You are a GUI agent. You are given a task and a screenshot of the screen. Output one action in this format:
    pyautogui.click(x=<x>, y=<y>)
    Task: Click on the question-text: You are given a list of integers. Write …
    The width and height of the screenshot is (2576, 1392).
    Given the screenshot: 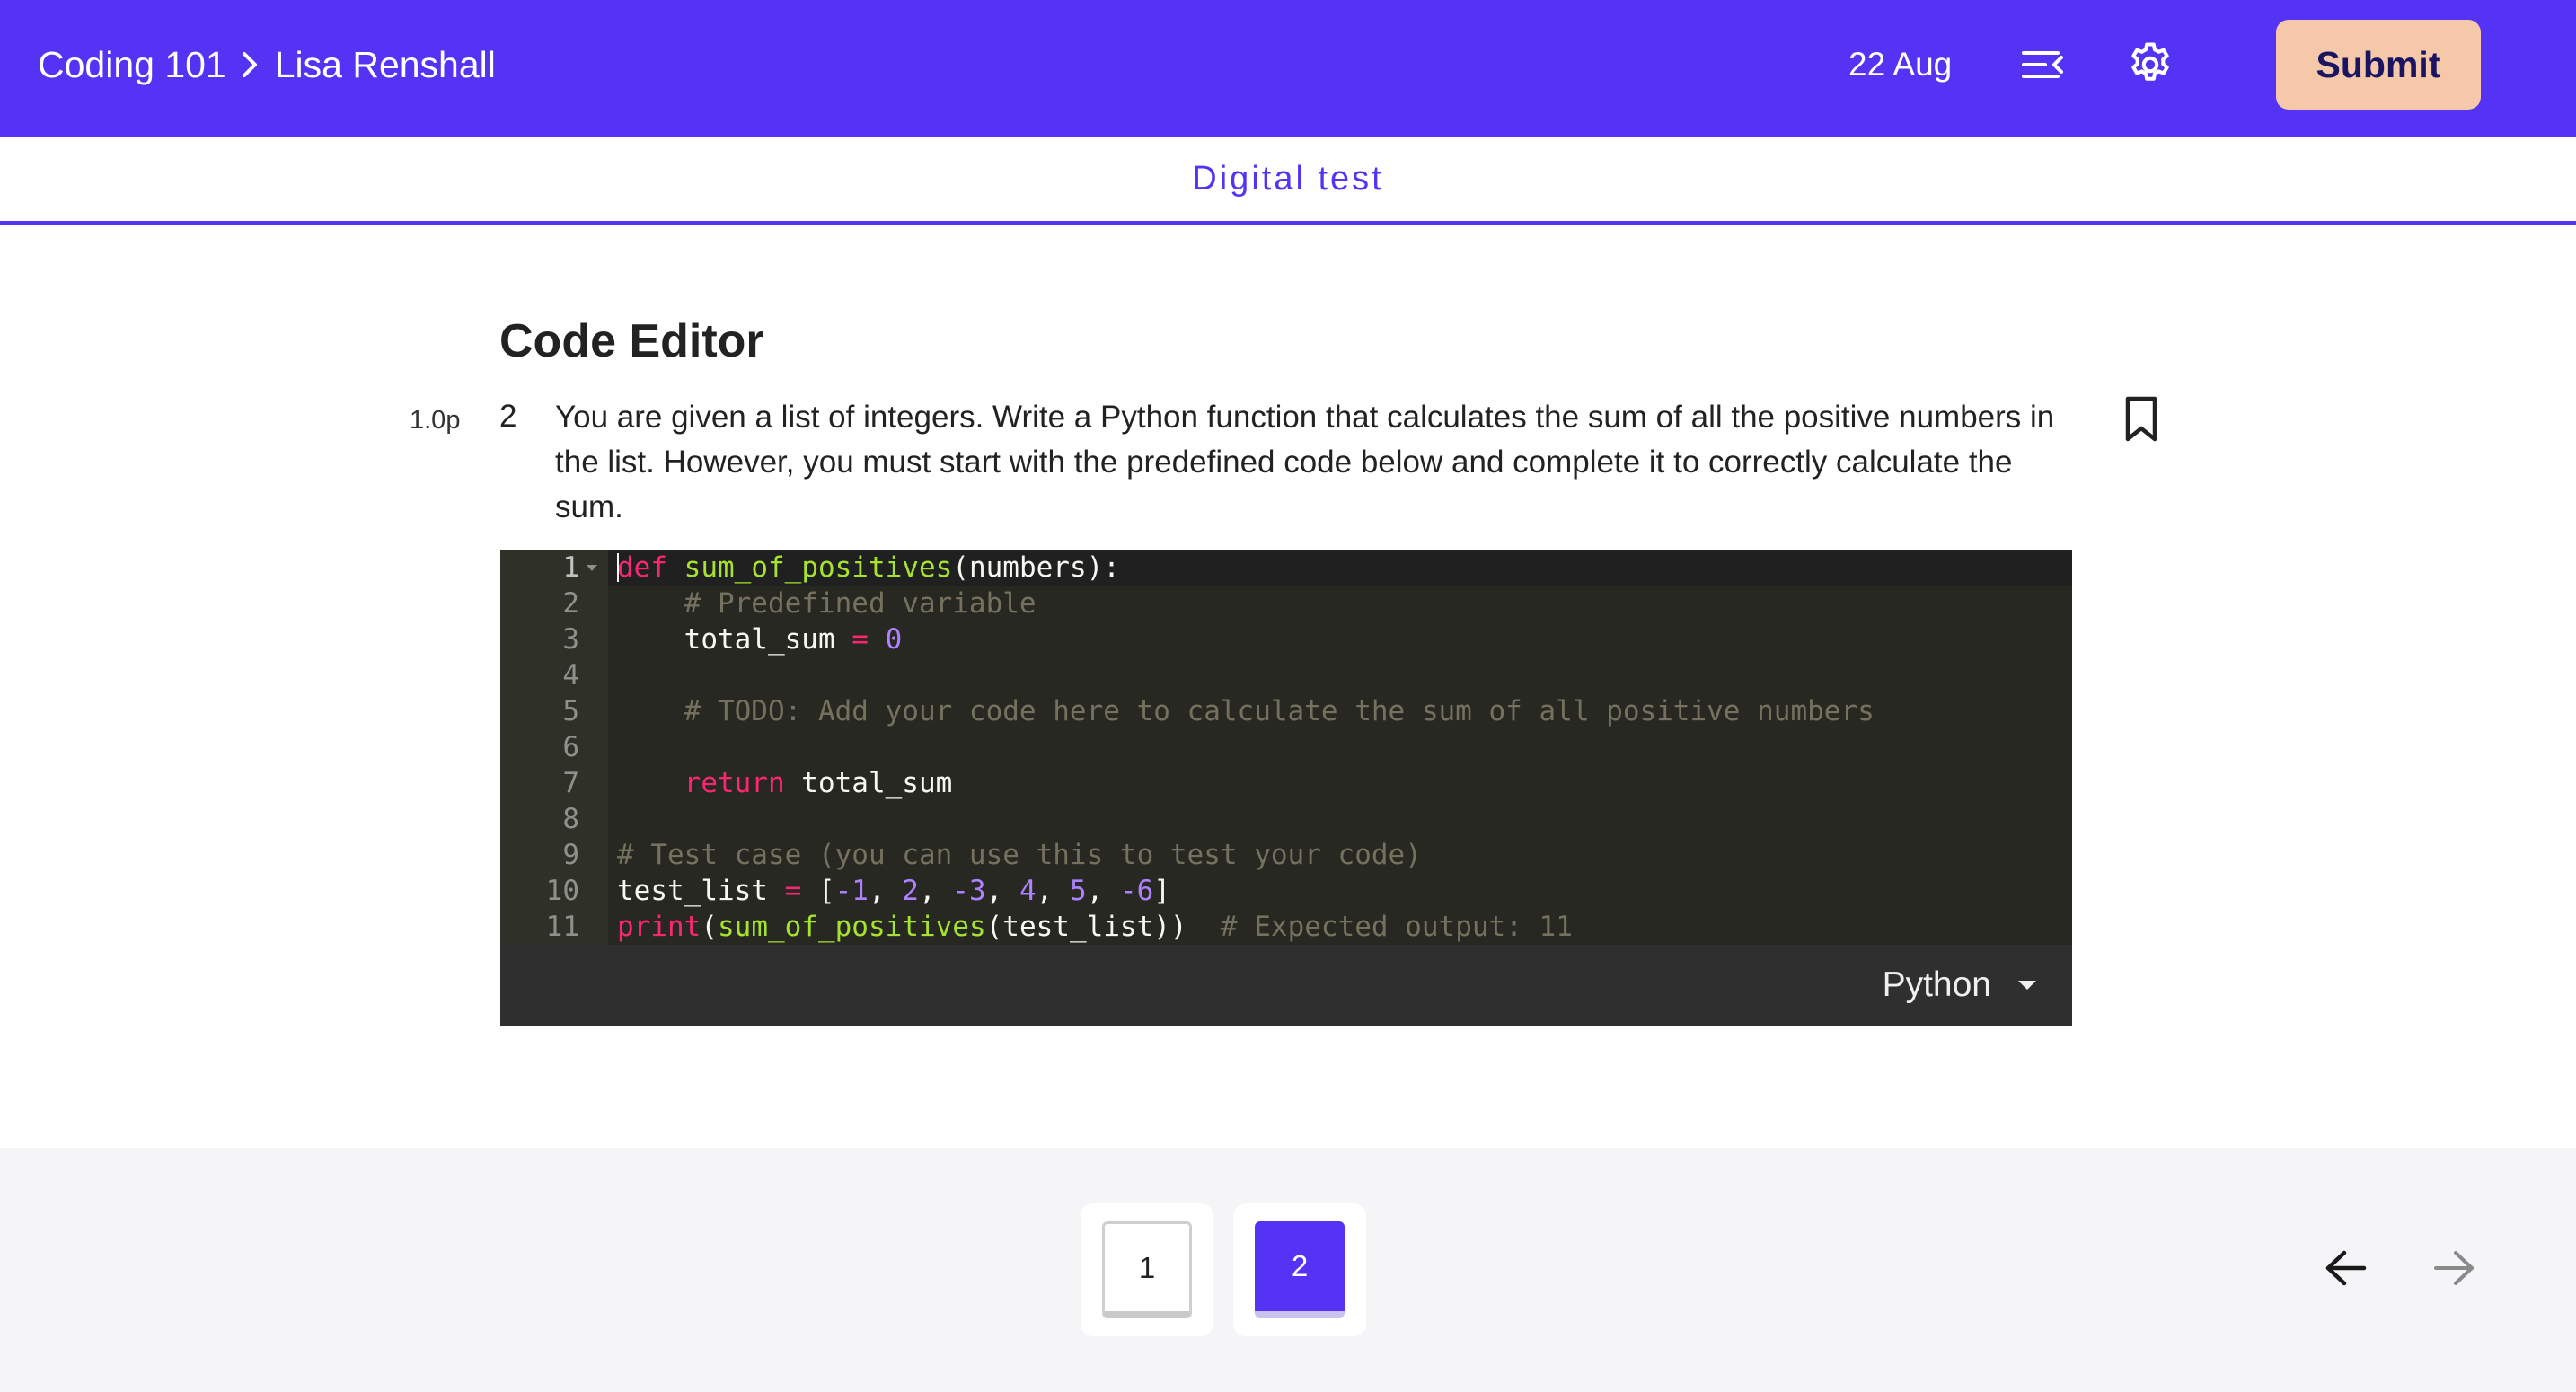 What is the action you would take?
    pyautogui.click(x=1305, y=462)
    